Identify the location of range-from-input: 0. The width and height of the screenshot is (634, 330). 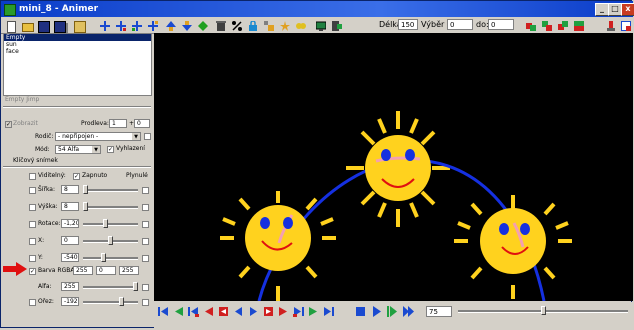
(460, 24).